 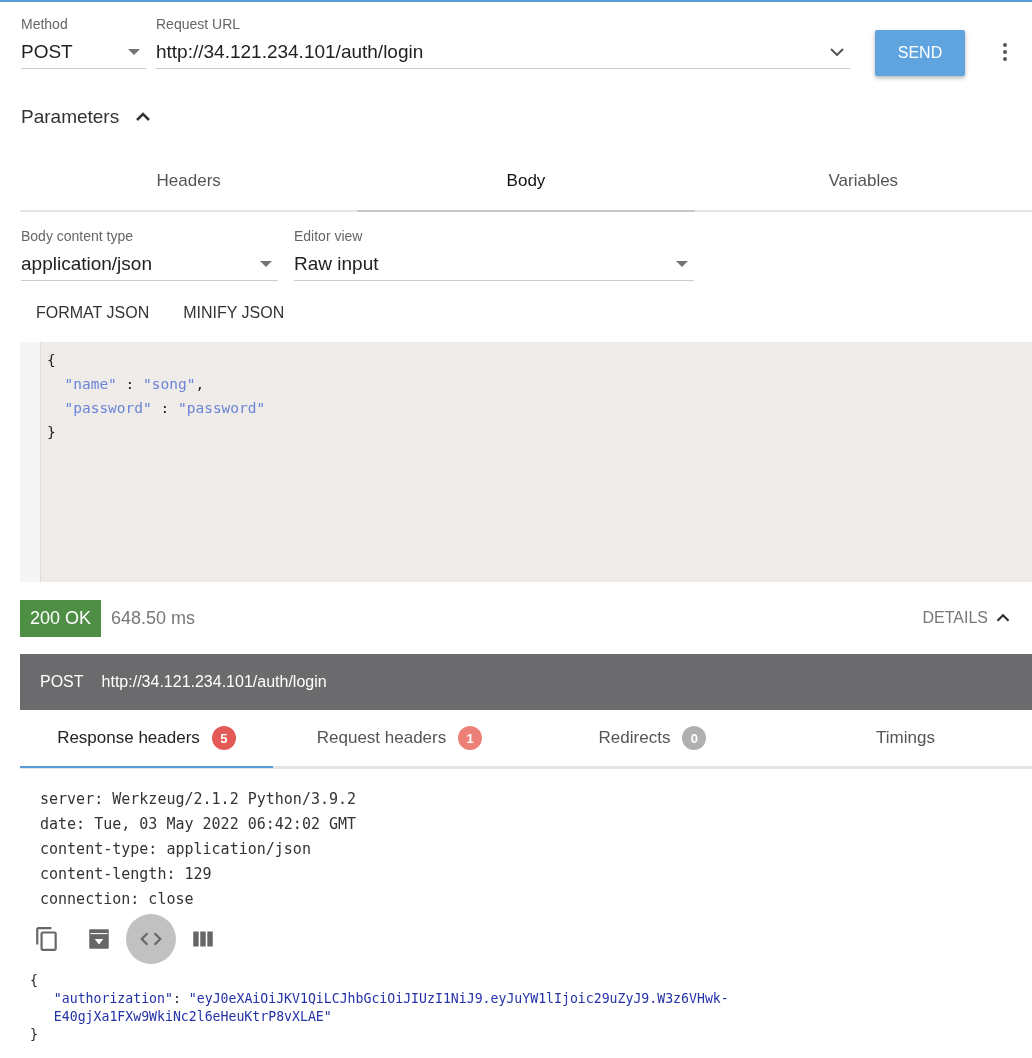 I want to click on count-badge: 0, so click(x=694, y=738).